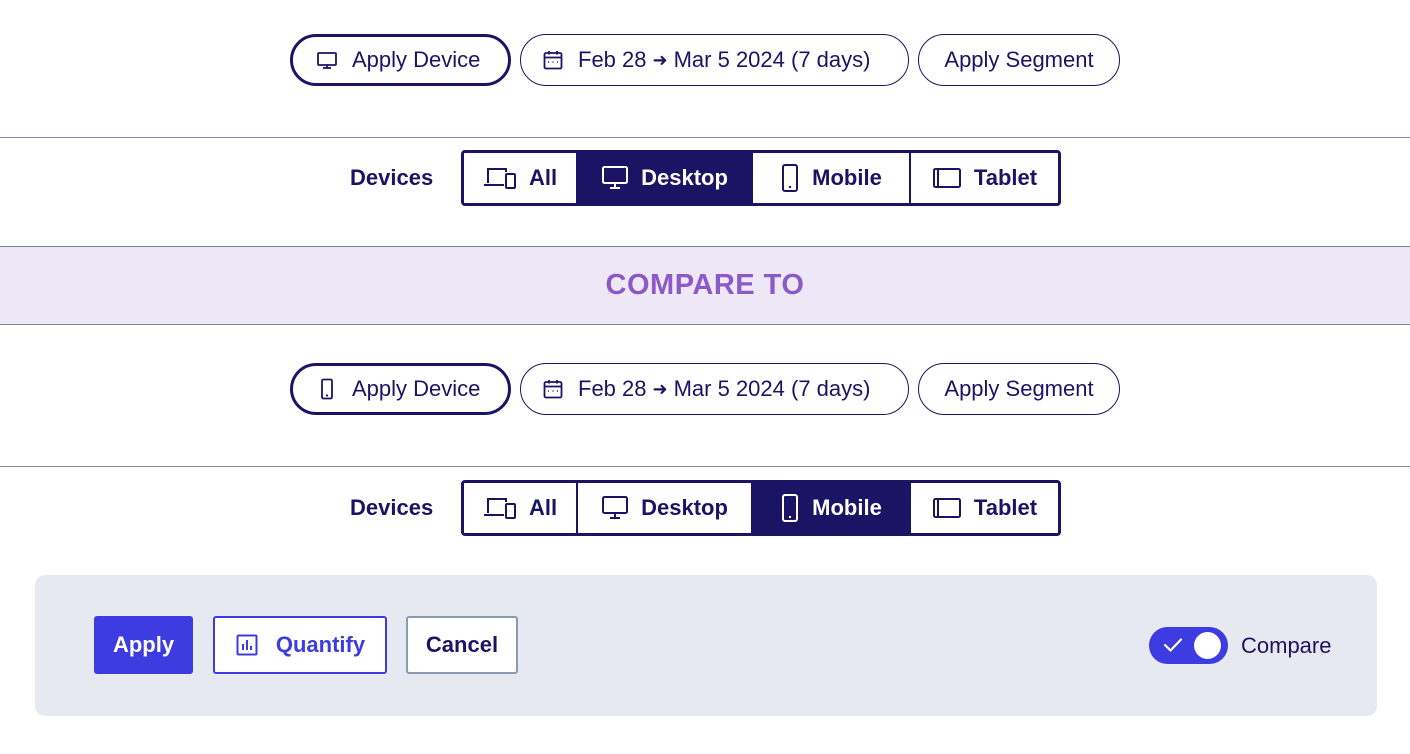  Describe the element at coordinates (247, 645) in the screenshot. I see `bar-chart-icon` at that location.